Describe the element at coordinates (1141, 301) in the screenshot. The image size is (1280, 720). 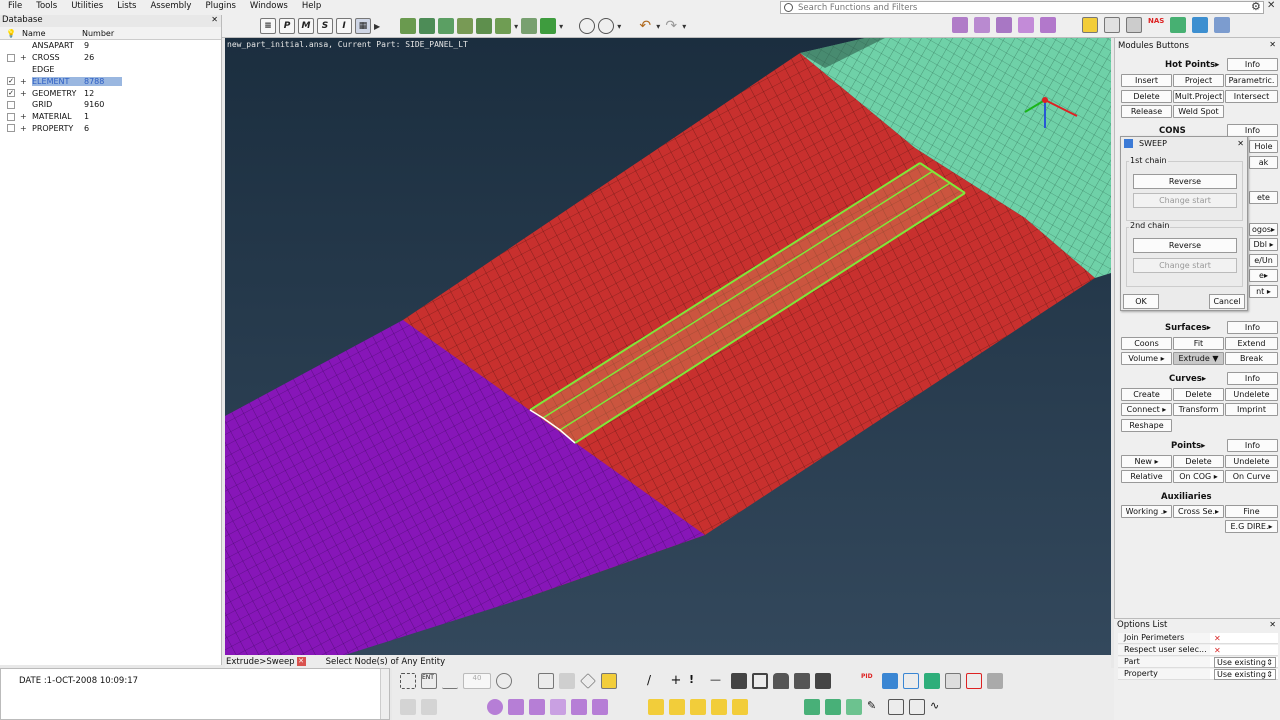
I see `ok-button: OK` at that location.